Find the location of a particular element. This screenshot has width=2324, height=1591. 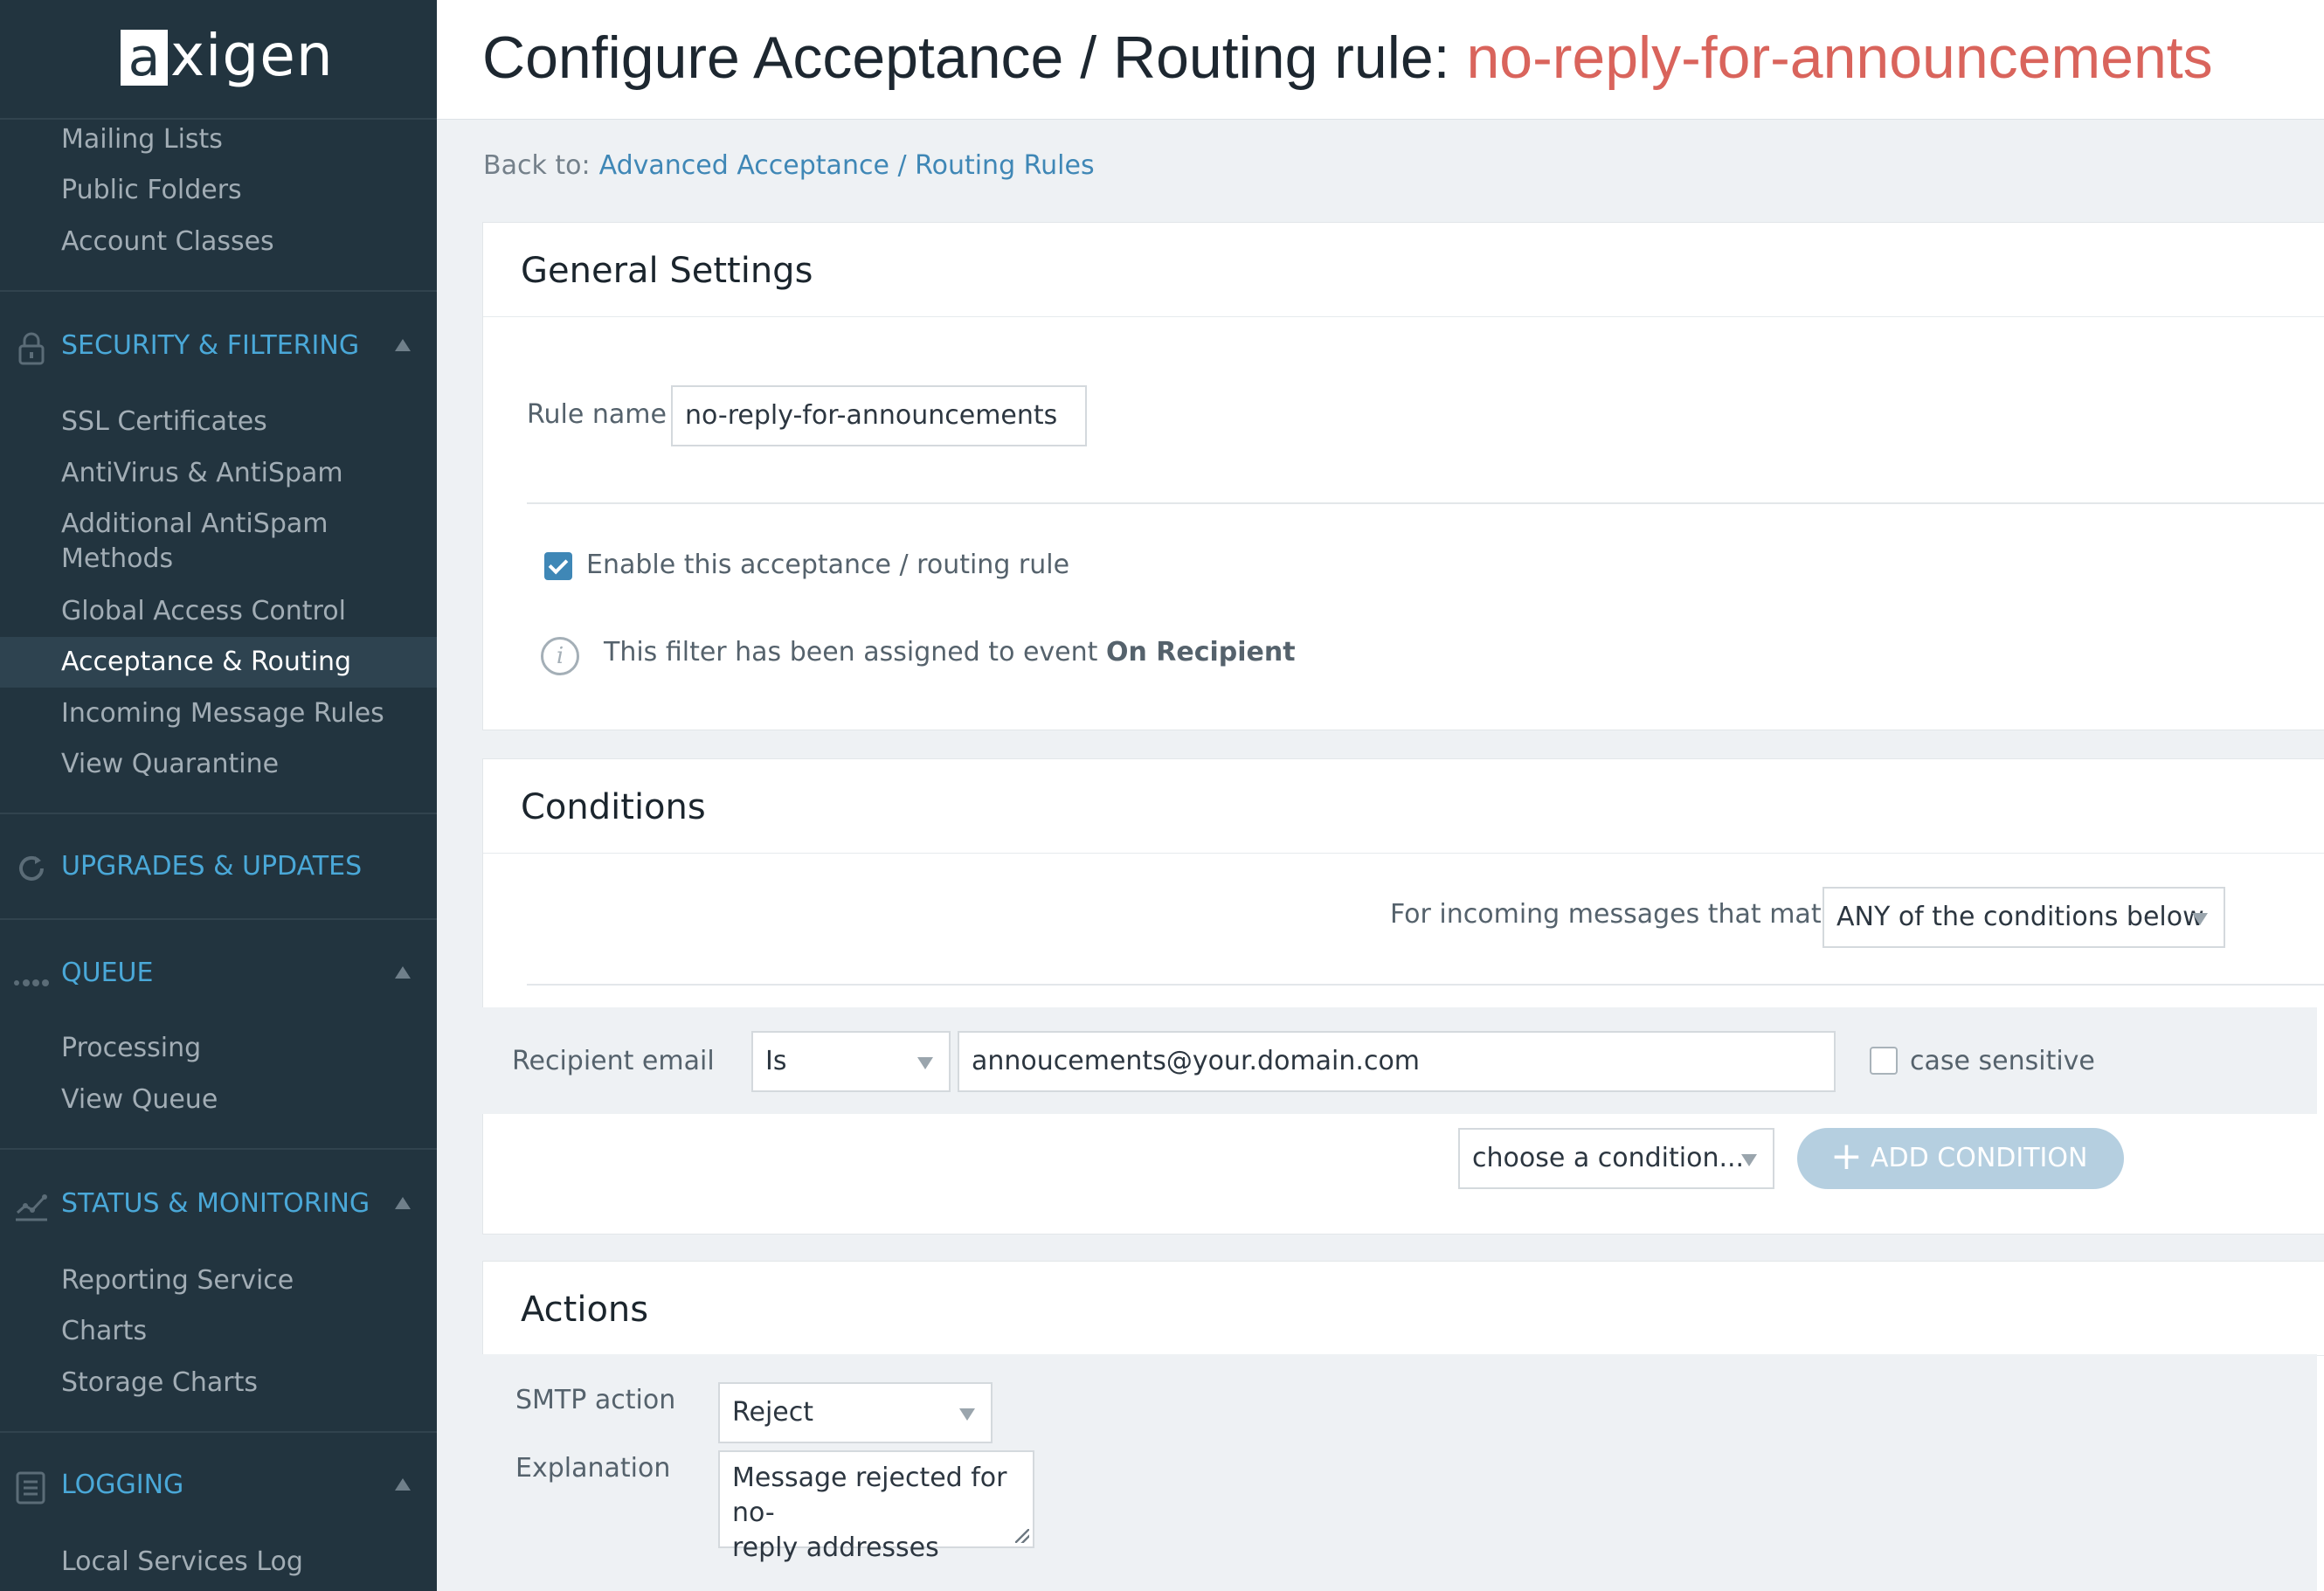

case-sensitive-label: case sensitive is located at coordinates (2003, 1062).